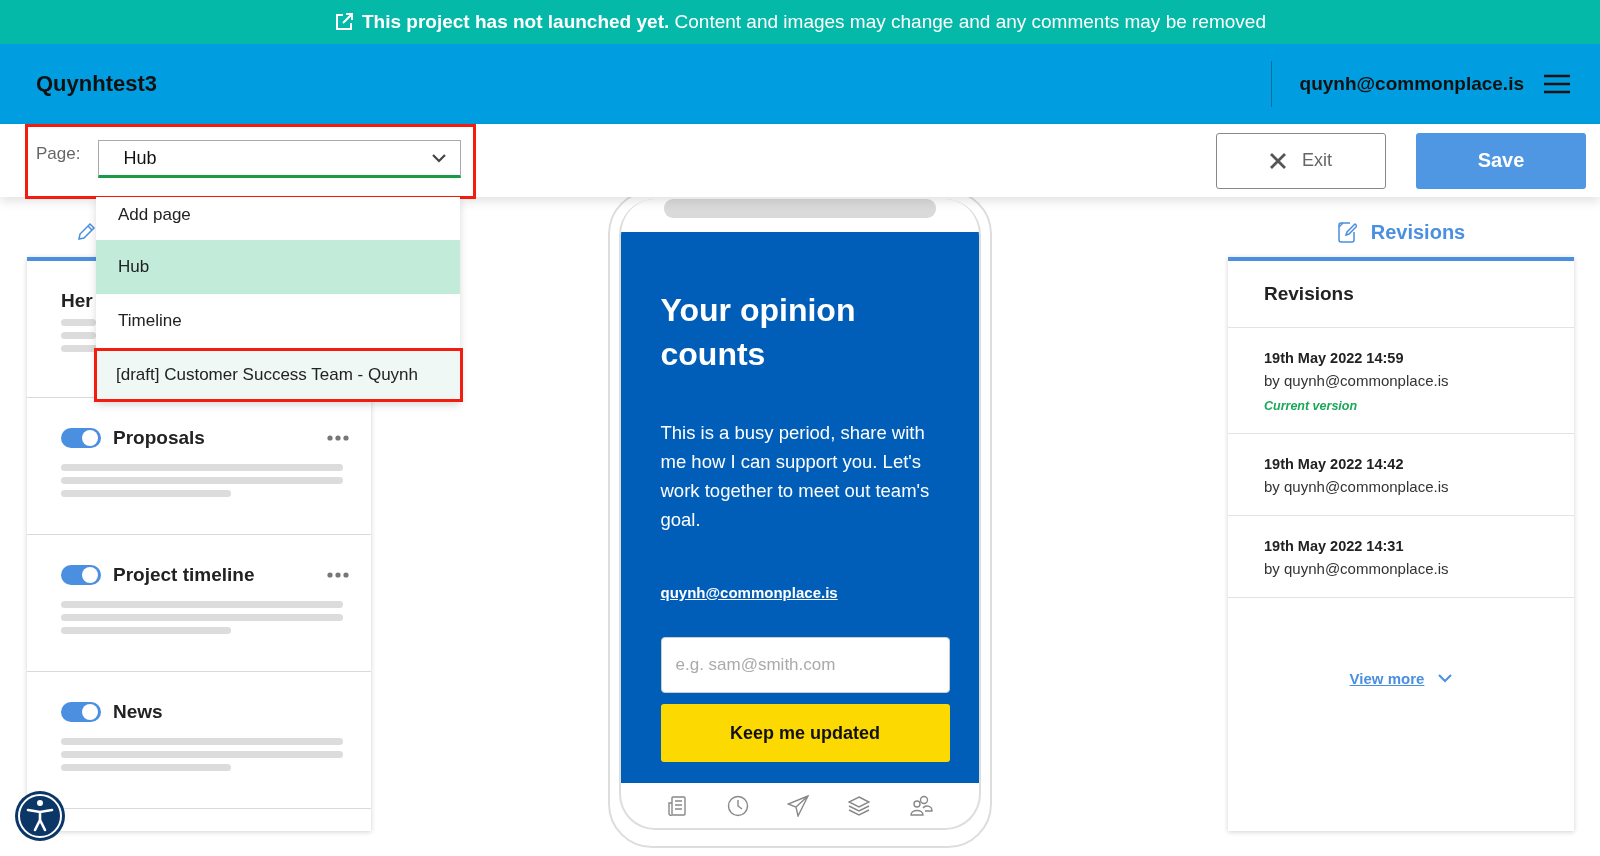 The width and height of the screenshot is (1600, 856). I want to click on section-title: Proposals, so click(159, 438).